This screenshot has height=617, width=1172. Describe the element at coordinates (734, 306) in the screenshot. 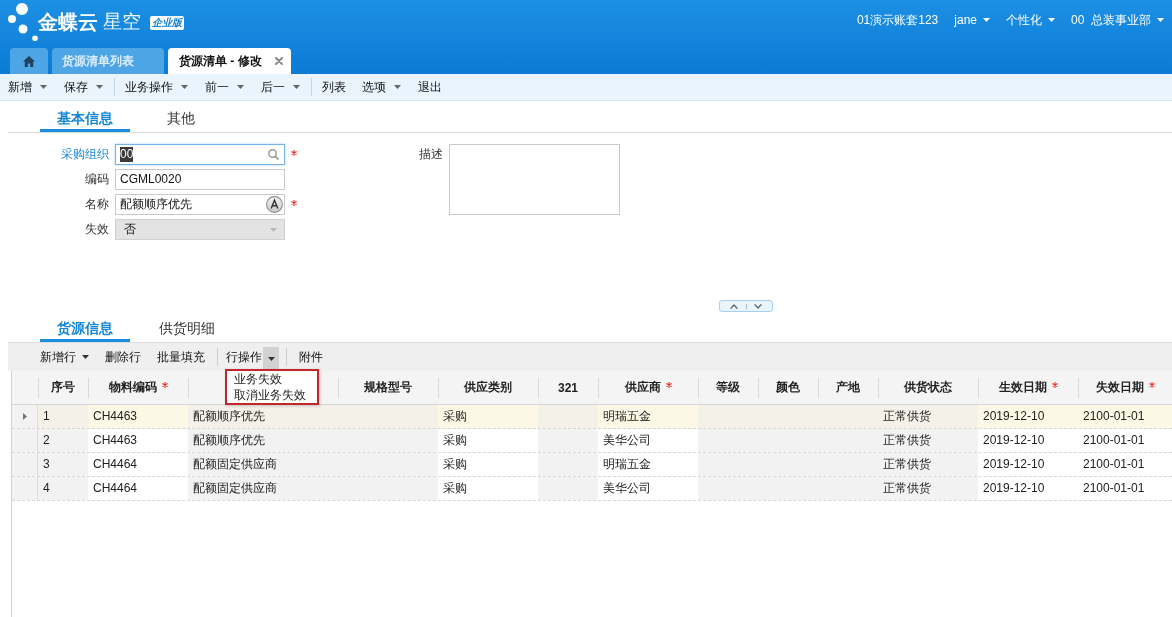

I see `chevron-up-icon` at that location.